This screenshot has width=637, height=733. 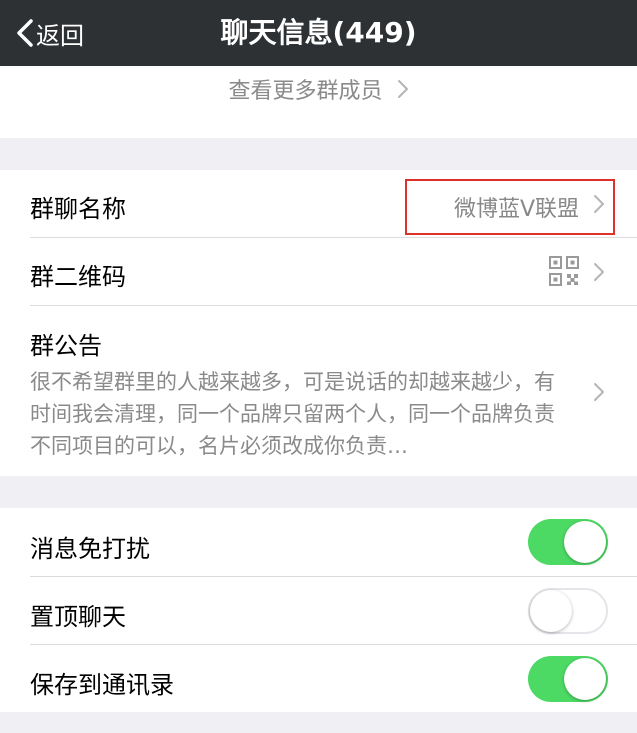 I want to click on save-contacts-toggle, so click(x=568, y=679).